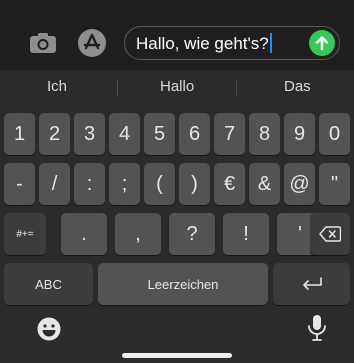  Describe the element at coordinates (138, 234) in the screenshot. I see `key-comma: ,` at that location.